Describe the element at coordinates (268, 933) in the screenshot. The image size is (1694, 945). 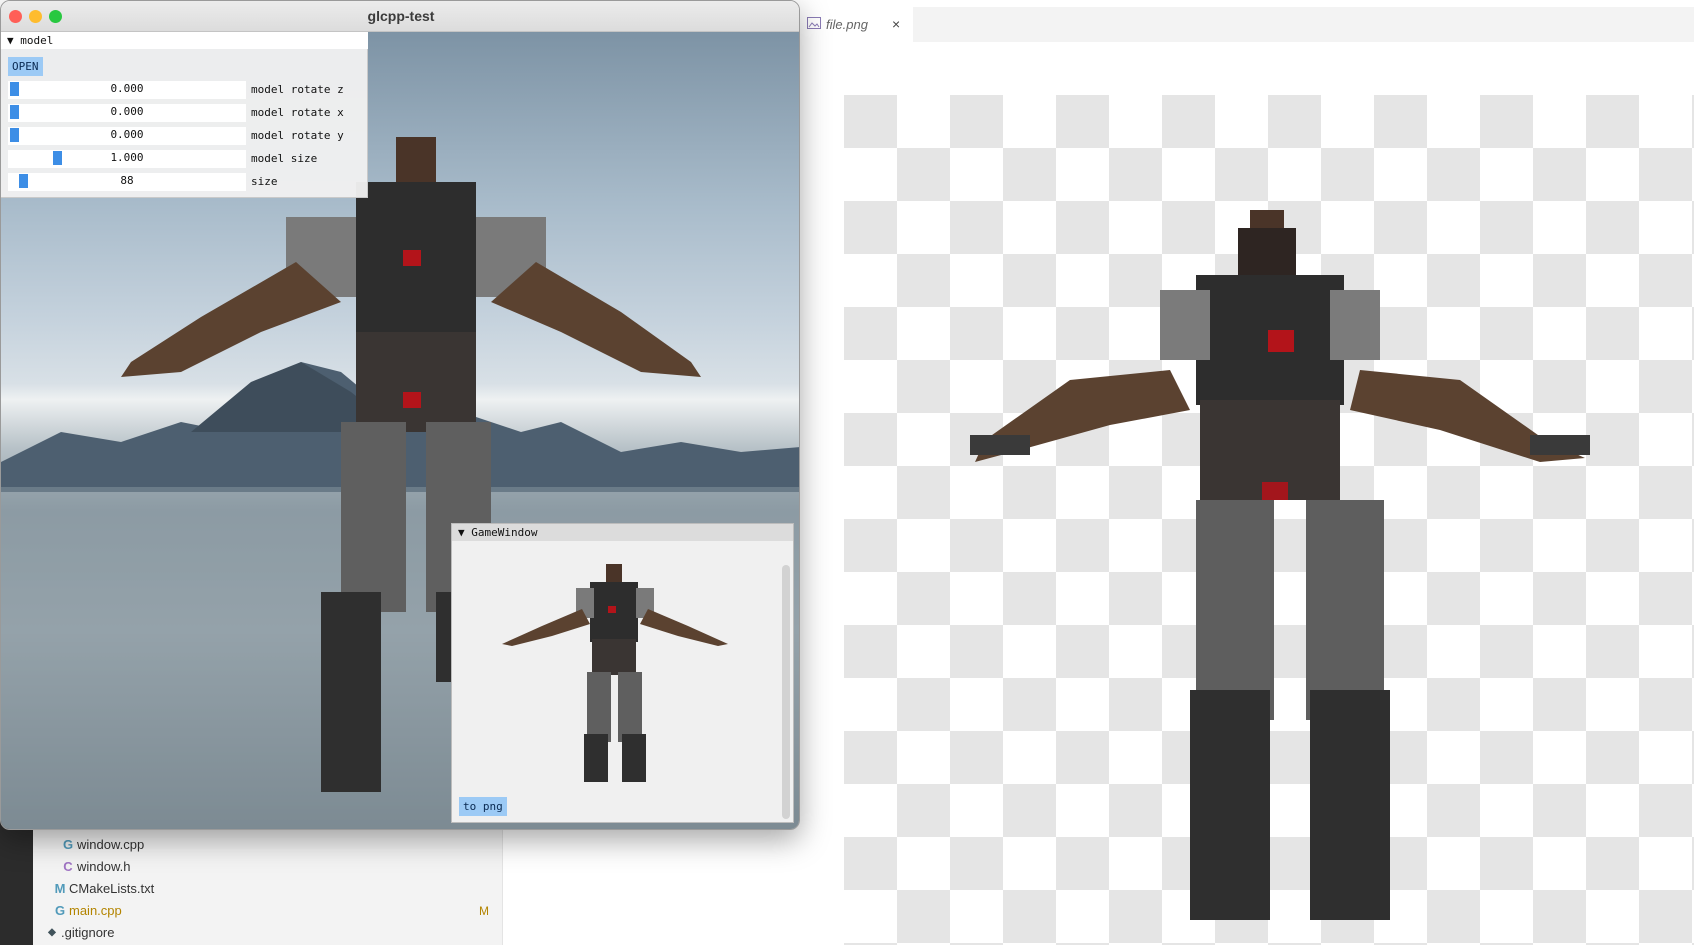
I see `explorer-file-gitignore: ◆ .gitignore` at that location.